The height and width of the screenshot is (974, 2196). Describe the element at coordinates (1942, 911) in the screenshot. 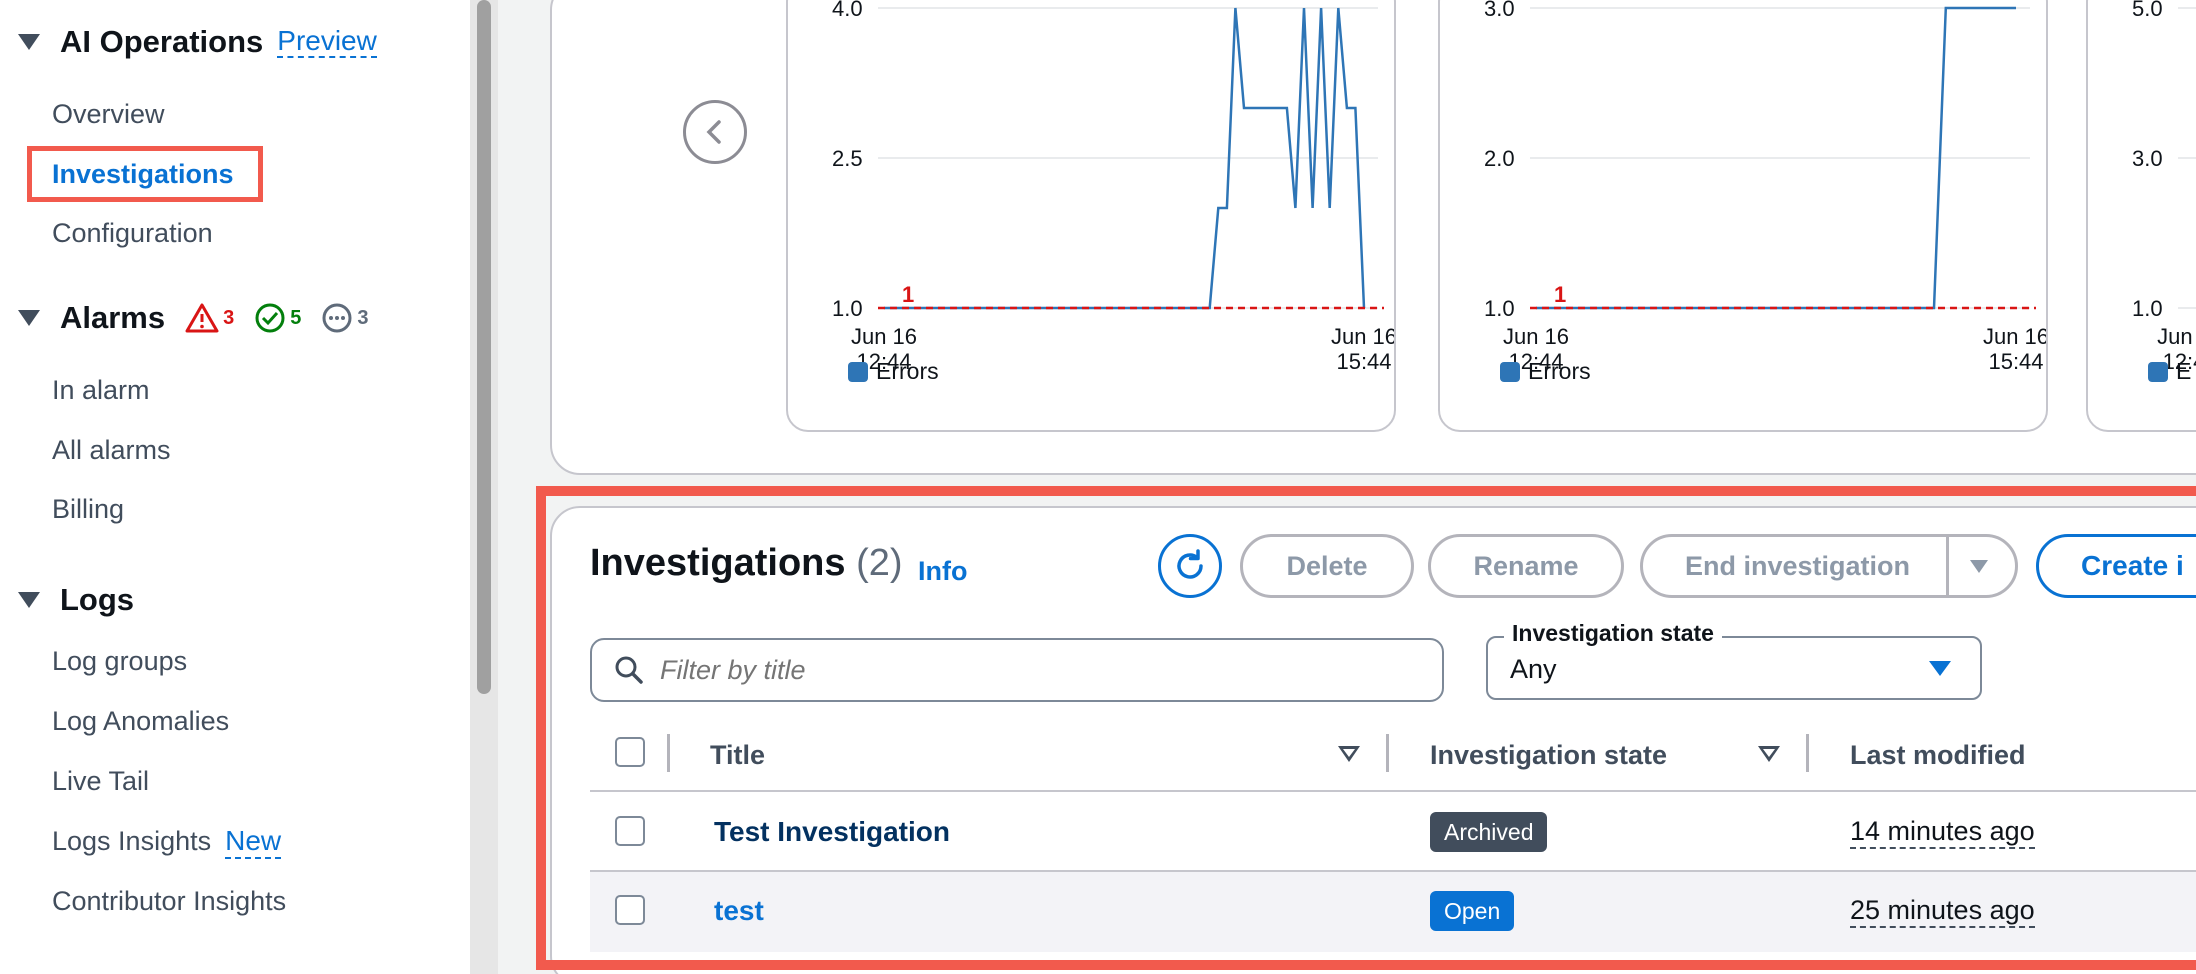

I see `last-modified: 25 minutes ago` at that location.